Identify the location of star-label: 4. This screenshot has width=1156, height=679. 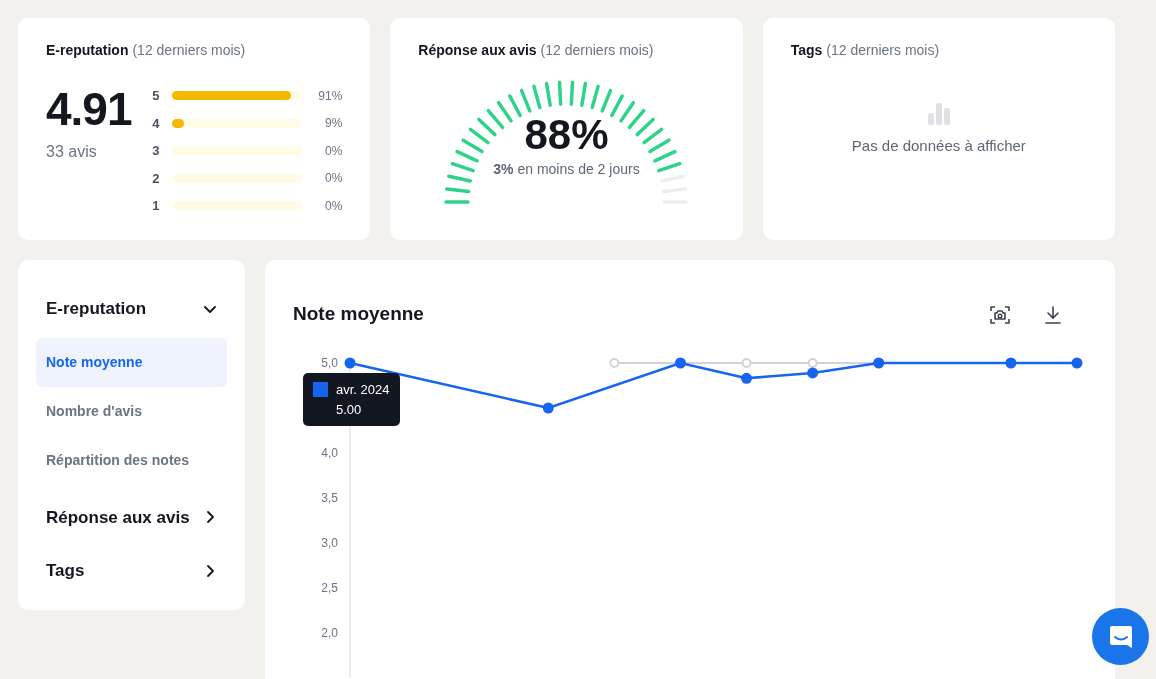
(156, 123).